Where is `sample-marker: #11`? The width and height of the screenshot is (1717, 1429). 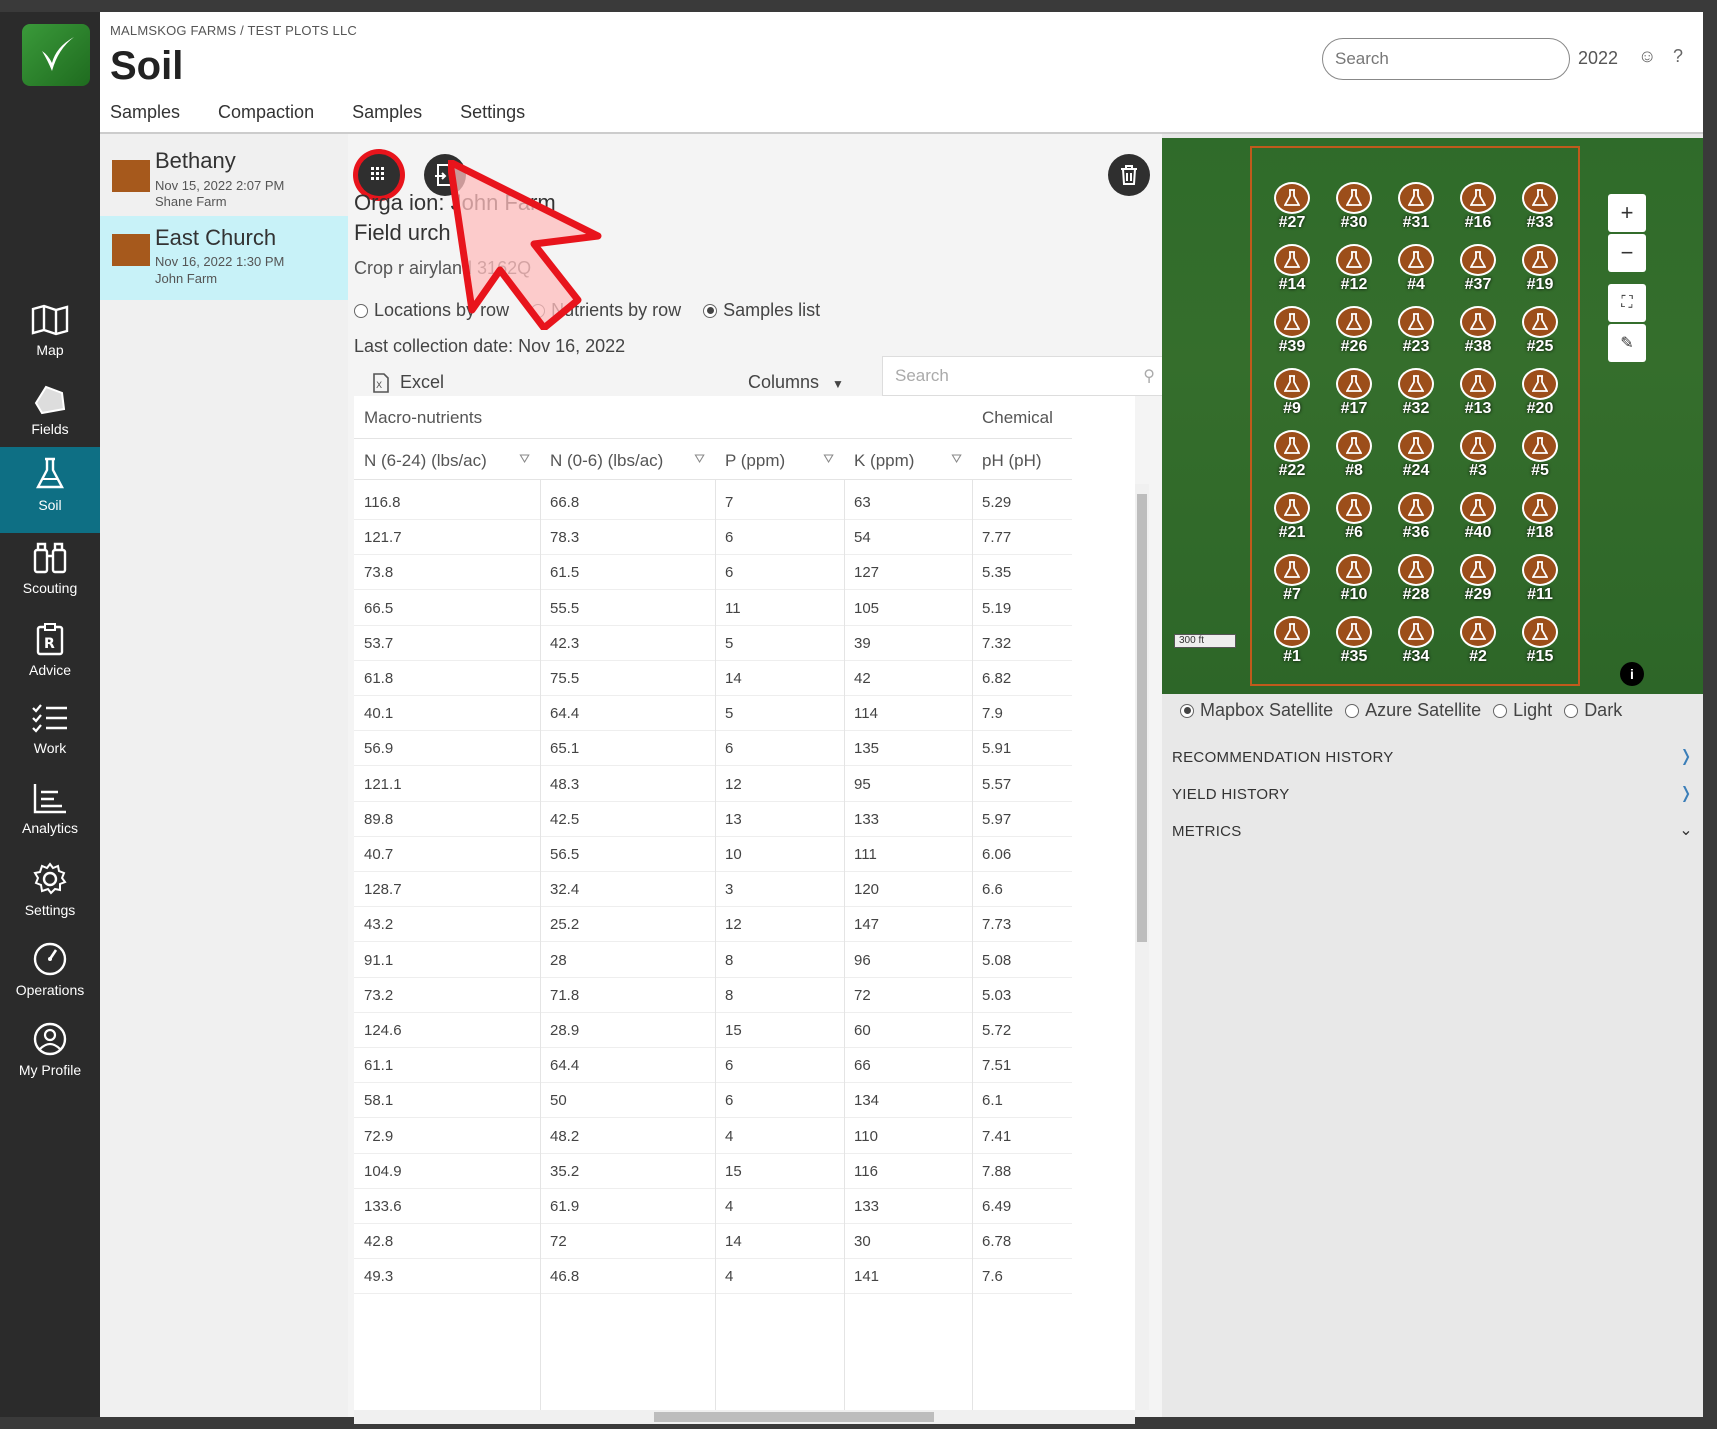
sample-marker: #11 is located at coordinates (1540, 579).